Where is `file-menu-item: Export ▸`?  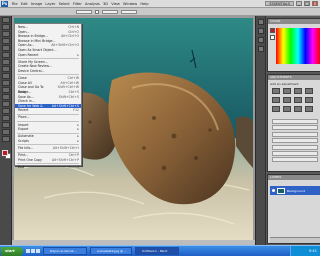 file-menu-item: Export ▸ is located at coordinates (48, 129).